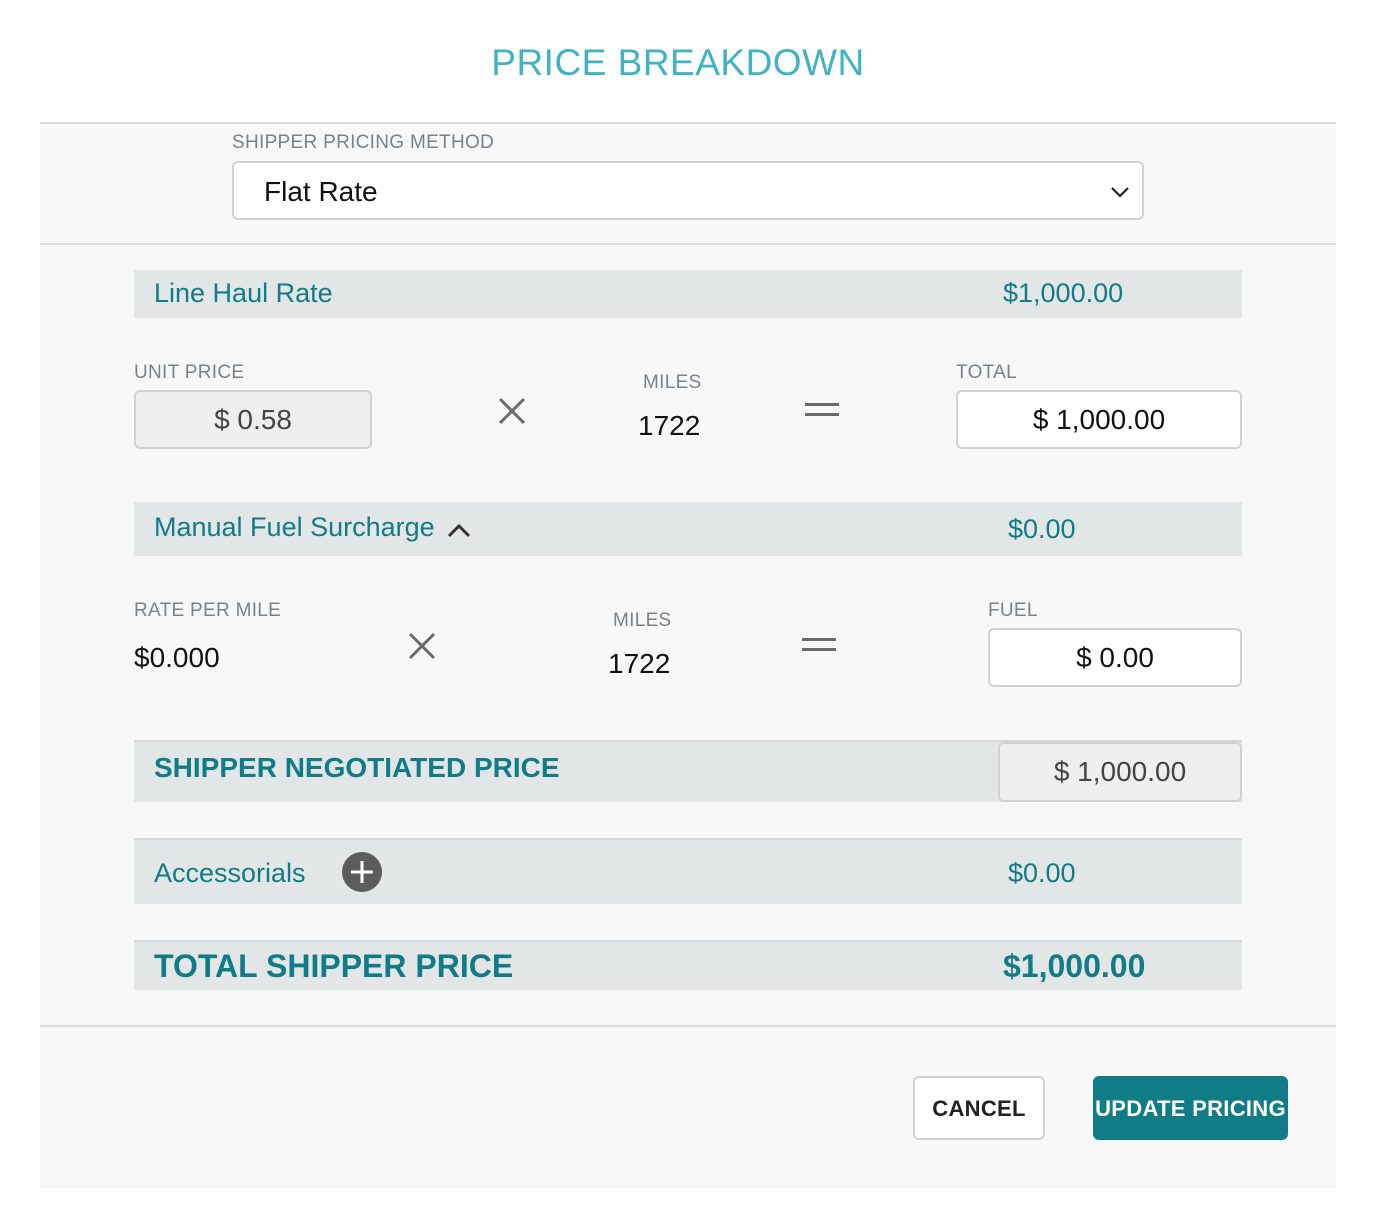 This screenshot has height=1226, width=1382. I want to click on line-haul-band: Line Haul Rate $1,000.00, so click(688, 294).